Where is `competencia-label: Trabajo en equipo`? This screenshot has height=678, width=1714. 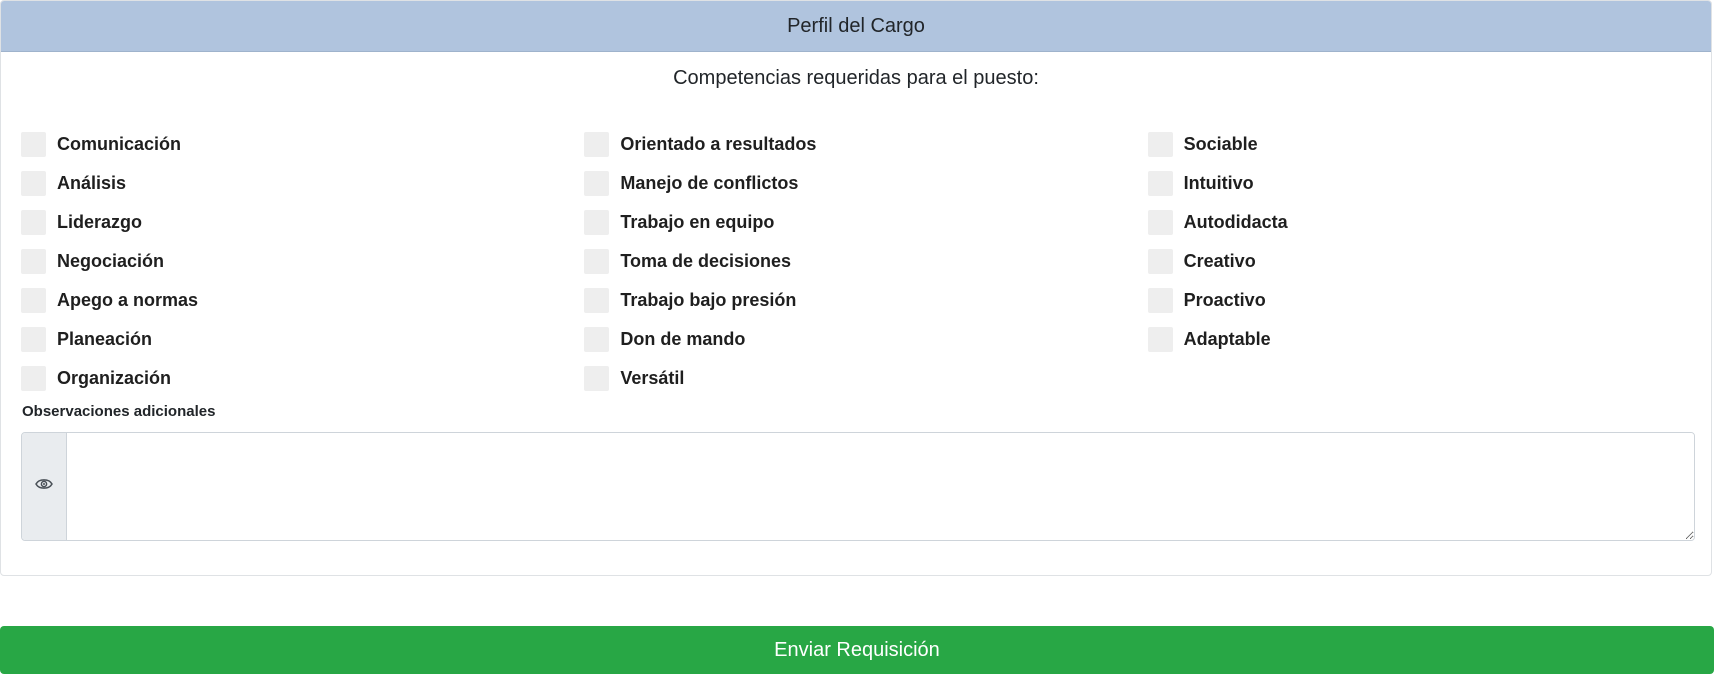
competencia-label: Trabajo en equipo is located at coordinates (697, 222).